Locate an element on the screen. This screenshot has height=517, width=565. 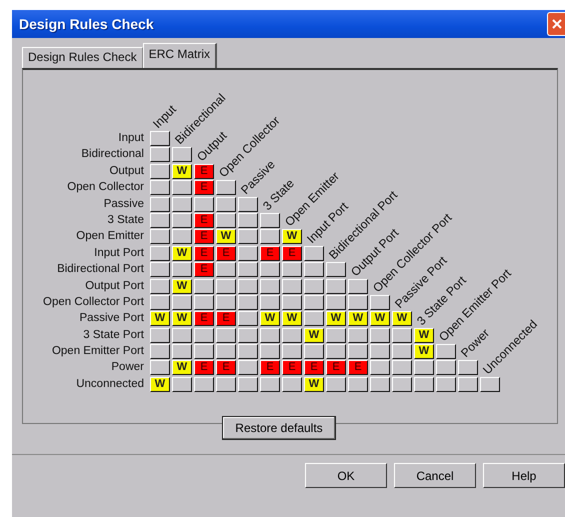
close-button is located at coordinates (556, 24).